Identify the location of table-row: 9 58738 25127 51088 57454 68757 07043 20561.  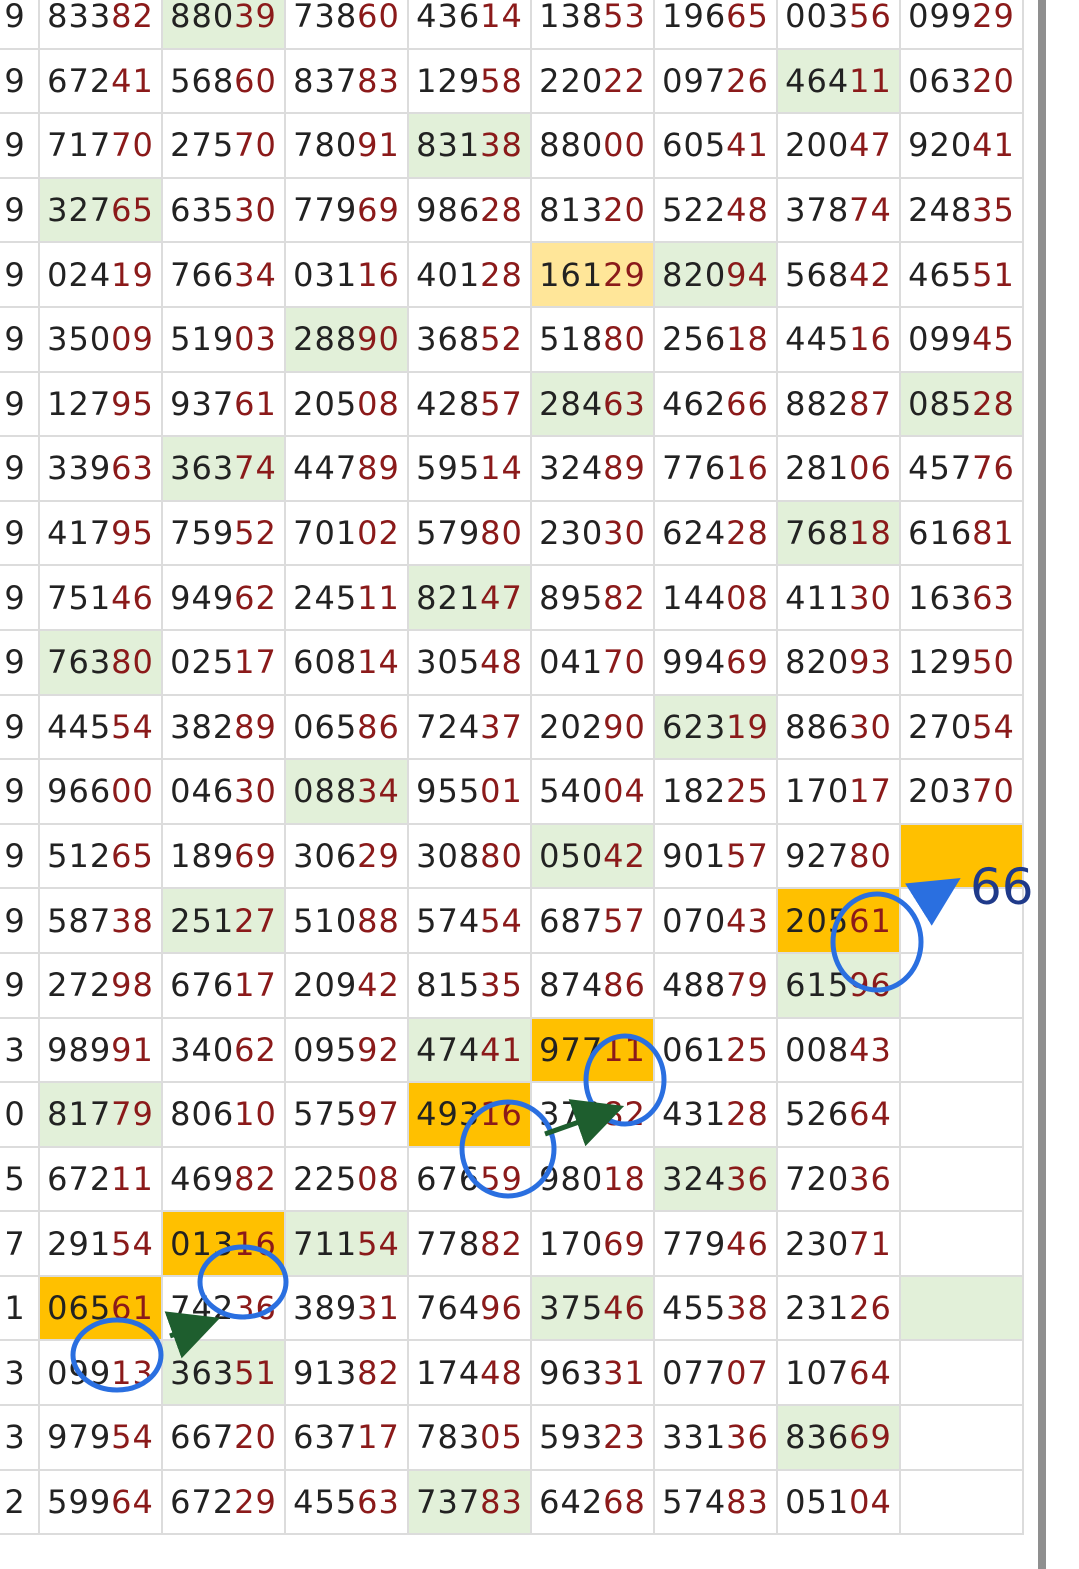
(512, 920).